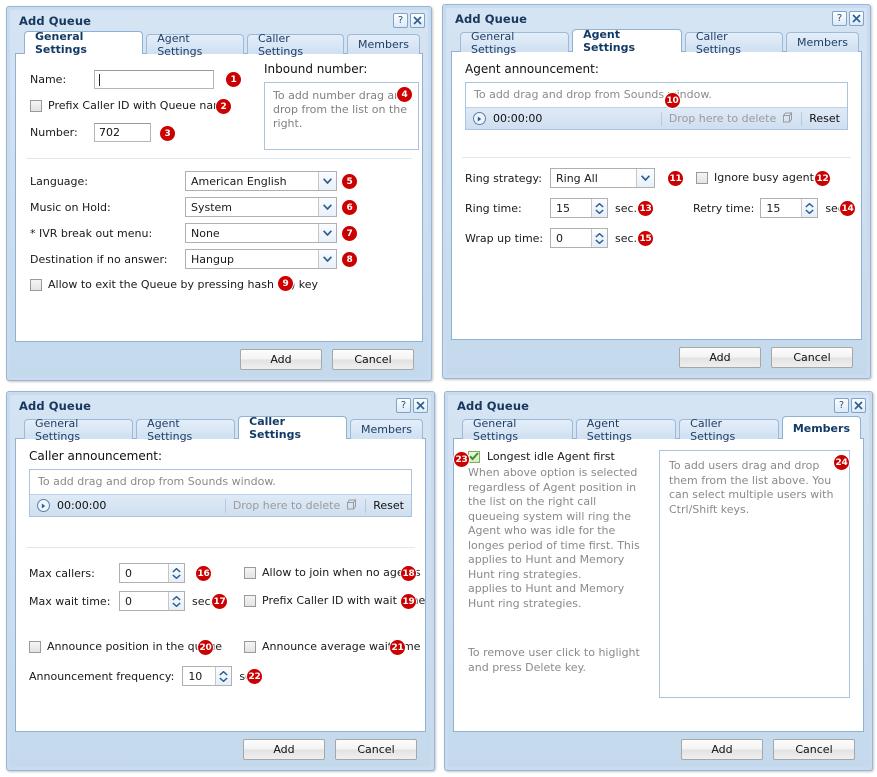 The width and height of the screenshot is (877, 777). I want to click on text-caret, so click(99, 79).